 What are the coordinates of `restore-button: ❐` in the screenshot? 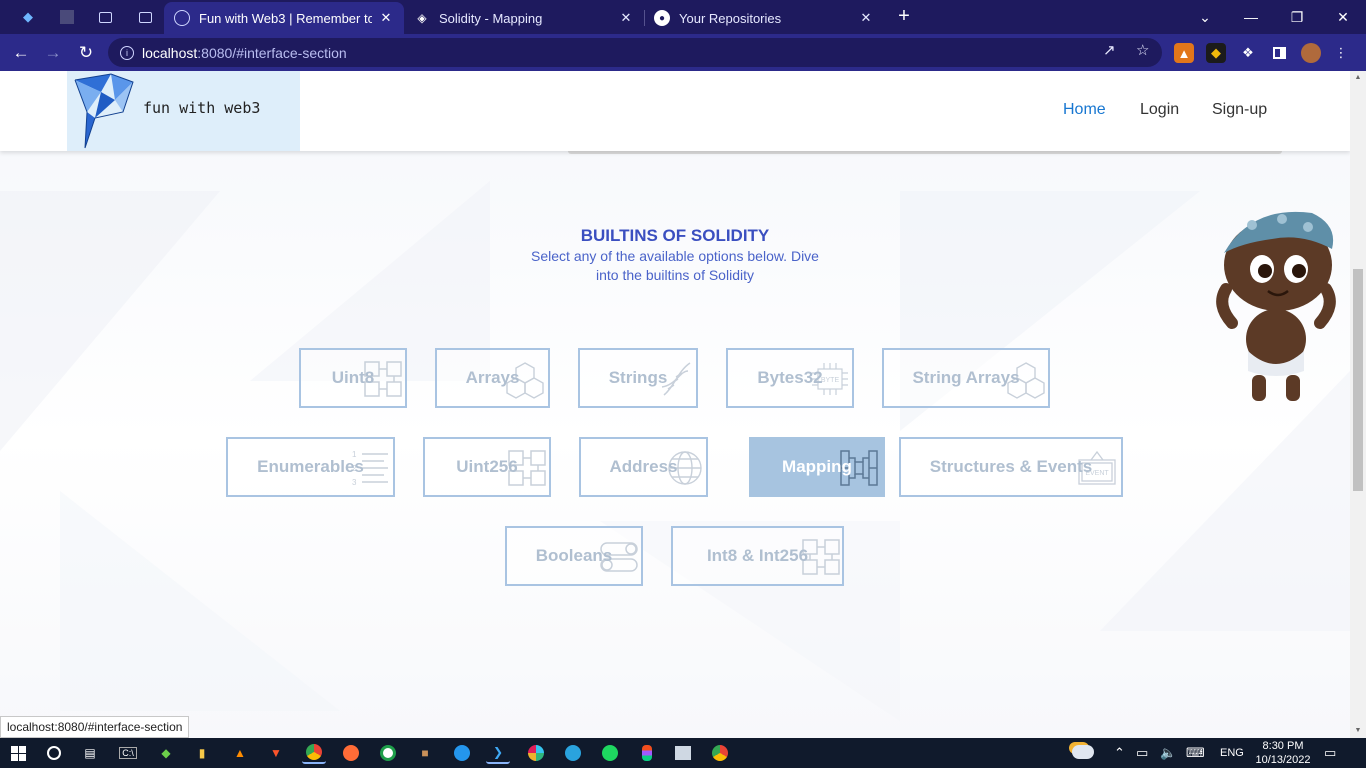 It's located at (1297, 17).